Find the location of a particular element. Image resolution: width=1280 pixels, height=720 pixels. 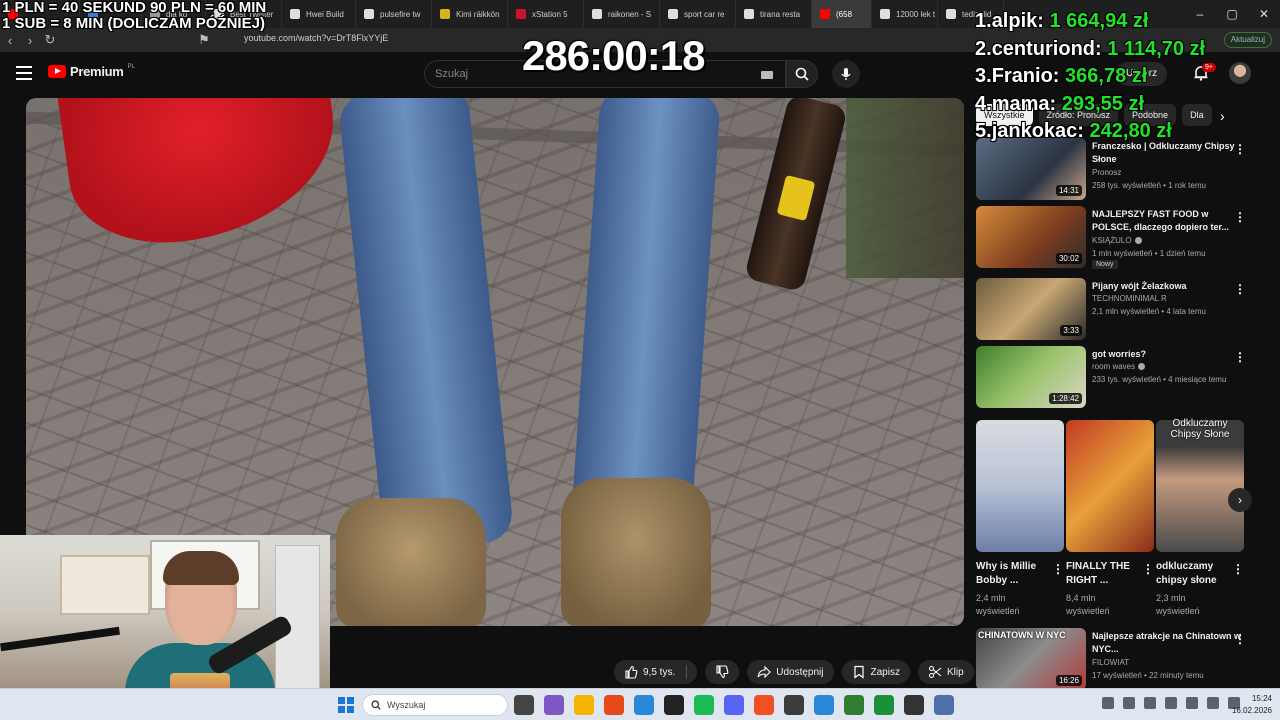

menu-icon is located at coordinates (24, 73).